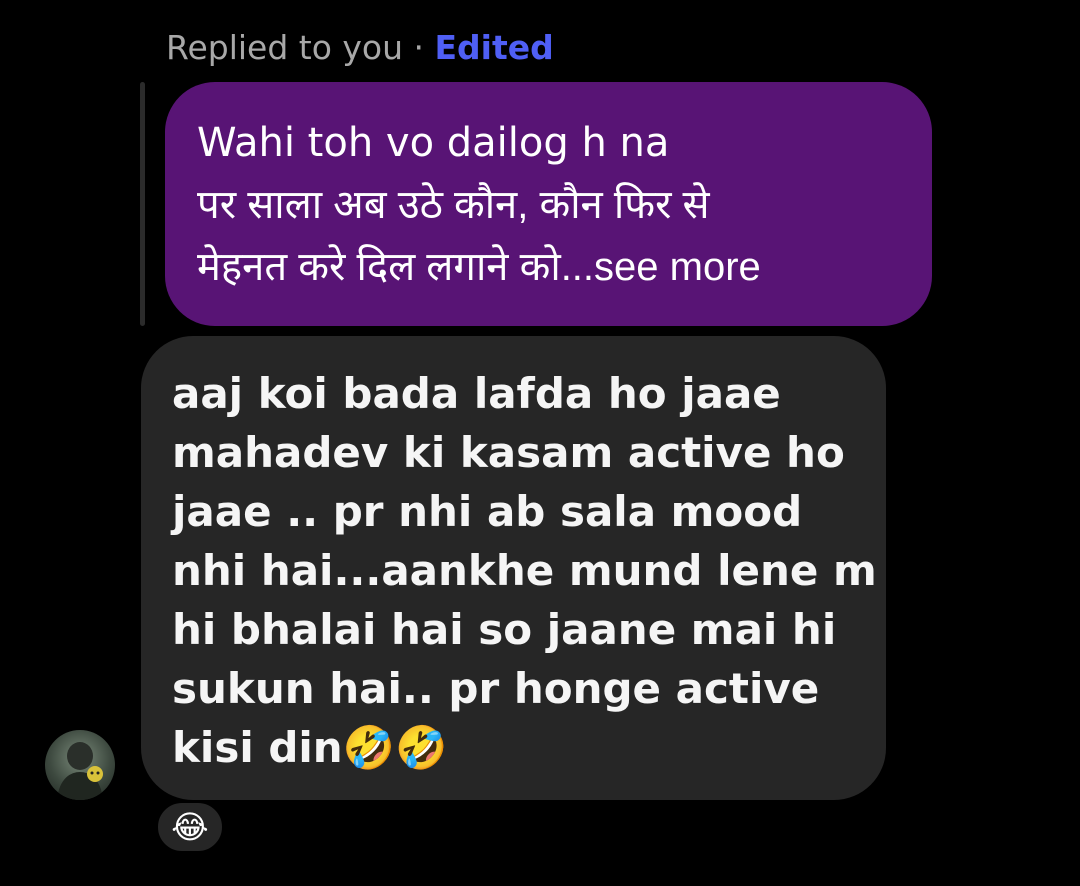  What do you see at coordinates (519, 747) in the screenshot?
I see `message-last-line: kisi din🤣🤣` at bounding box center [519, 747].